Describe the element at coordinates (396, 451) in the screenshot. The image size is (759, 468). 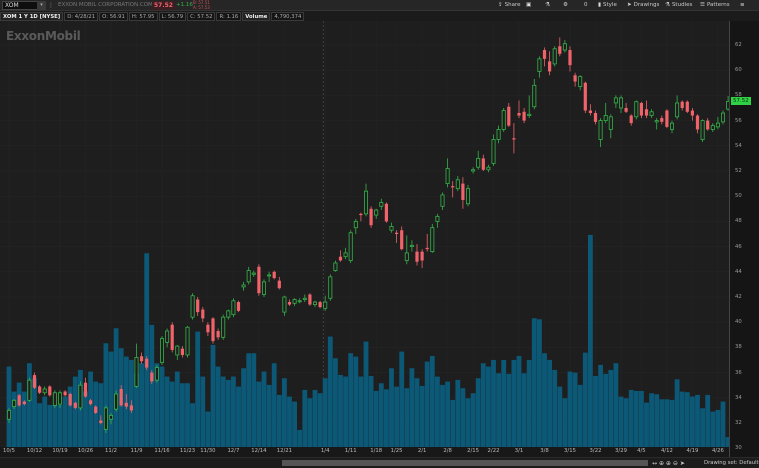
I see `date-tick-label: 1/25` at that location.